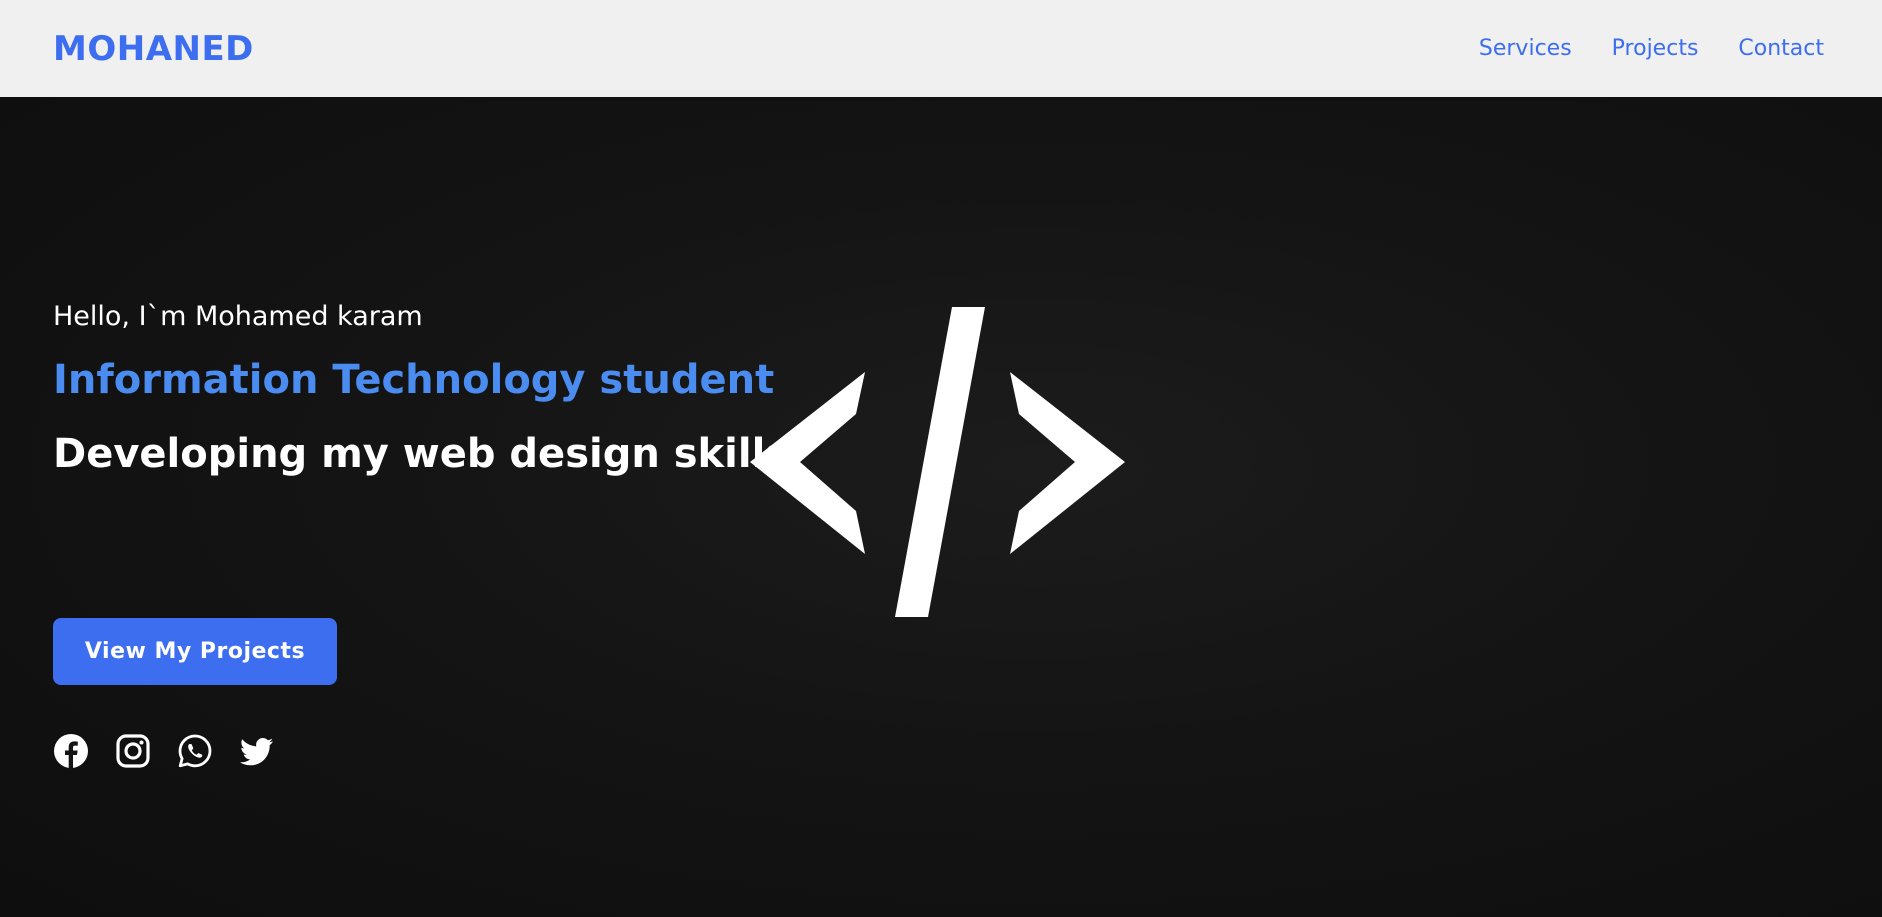 Image resolution: width=1882 pixels, height=917 pixels. Describe the element at coordinates (195, 751) in the screenshot. I see `whatsapp-icon` at that location.